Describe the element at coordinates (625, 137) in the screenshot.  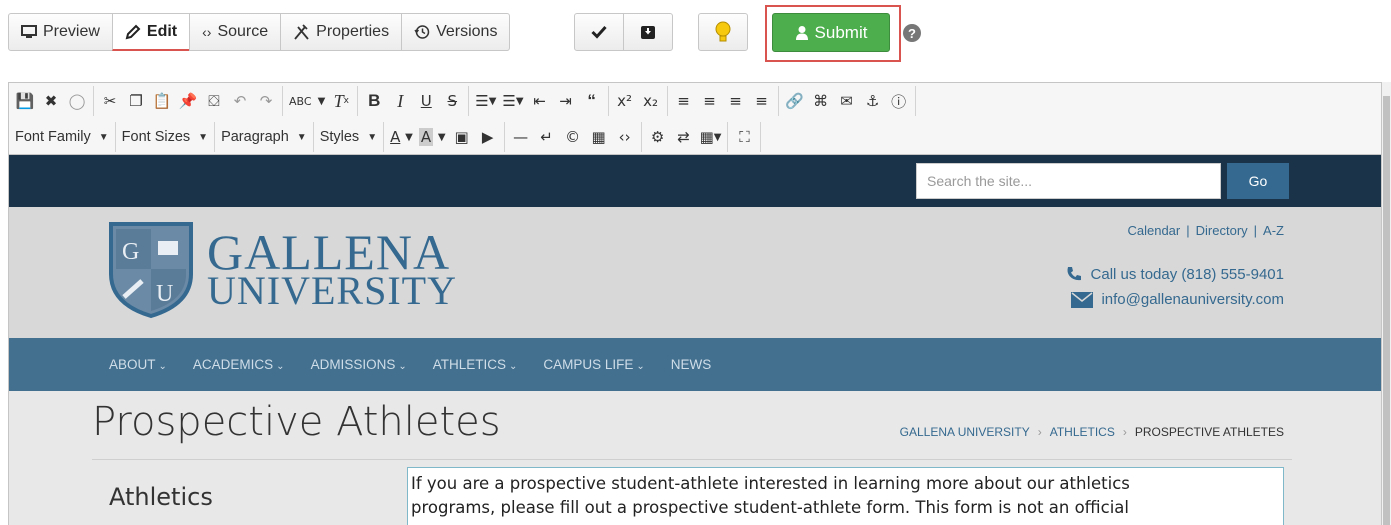
I see `code-view-icon: ‹›` at that location.